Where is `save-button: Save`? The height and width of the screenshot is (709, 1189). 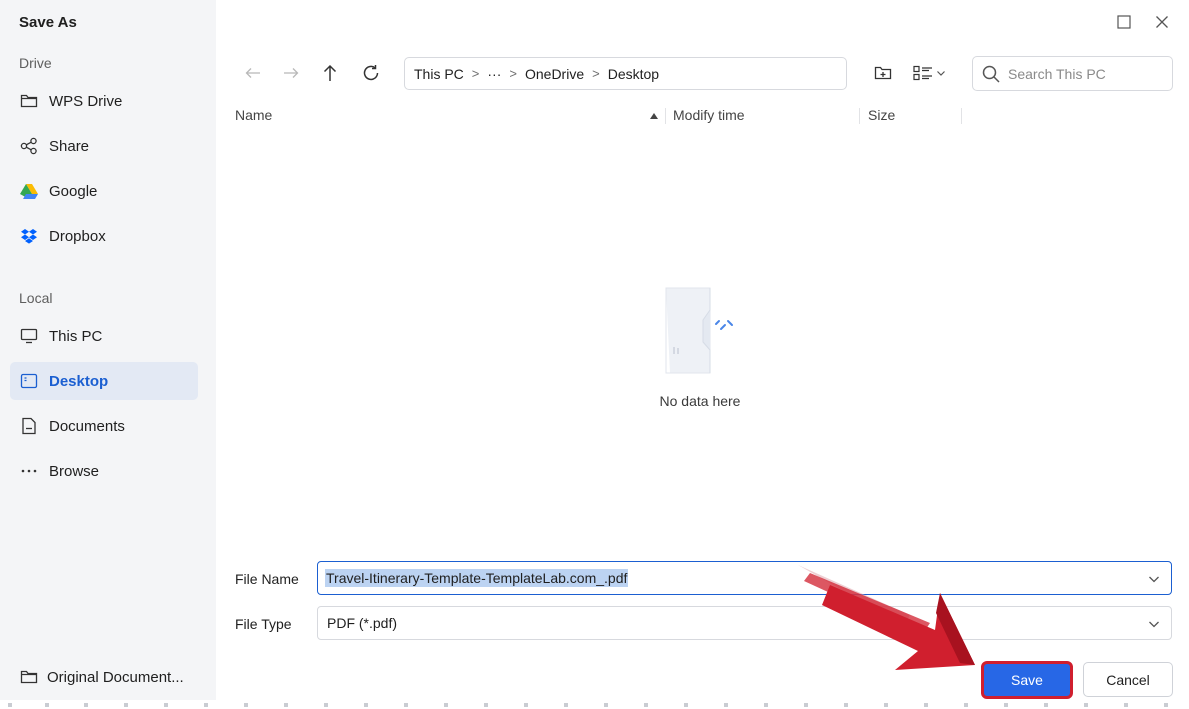 save-button: Save is located at coordinates (1027, 680).